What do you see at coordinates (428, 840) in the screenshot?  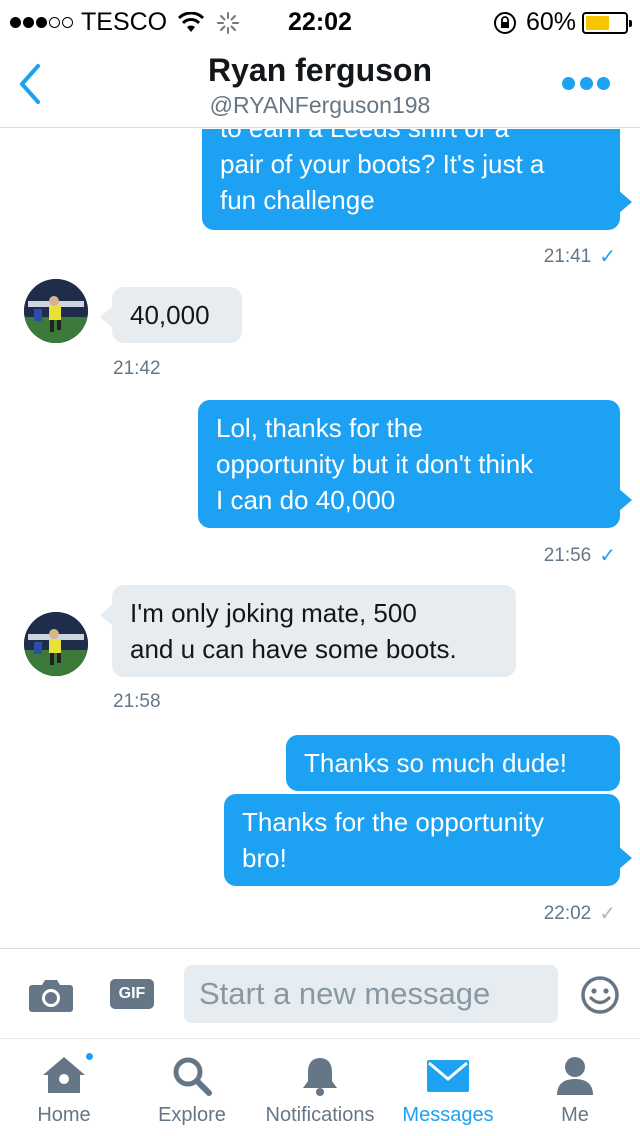 I see `outgoing-message-bubble: Thanks for the opportunity bro!` at bounding box center [428, 840].